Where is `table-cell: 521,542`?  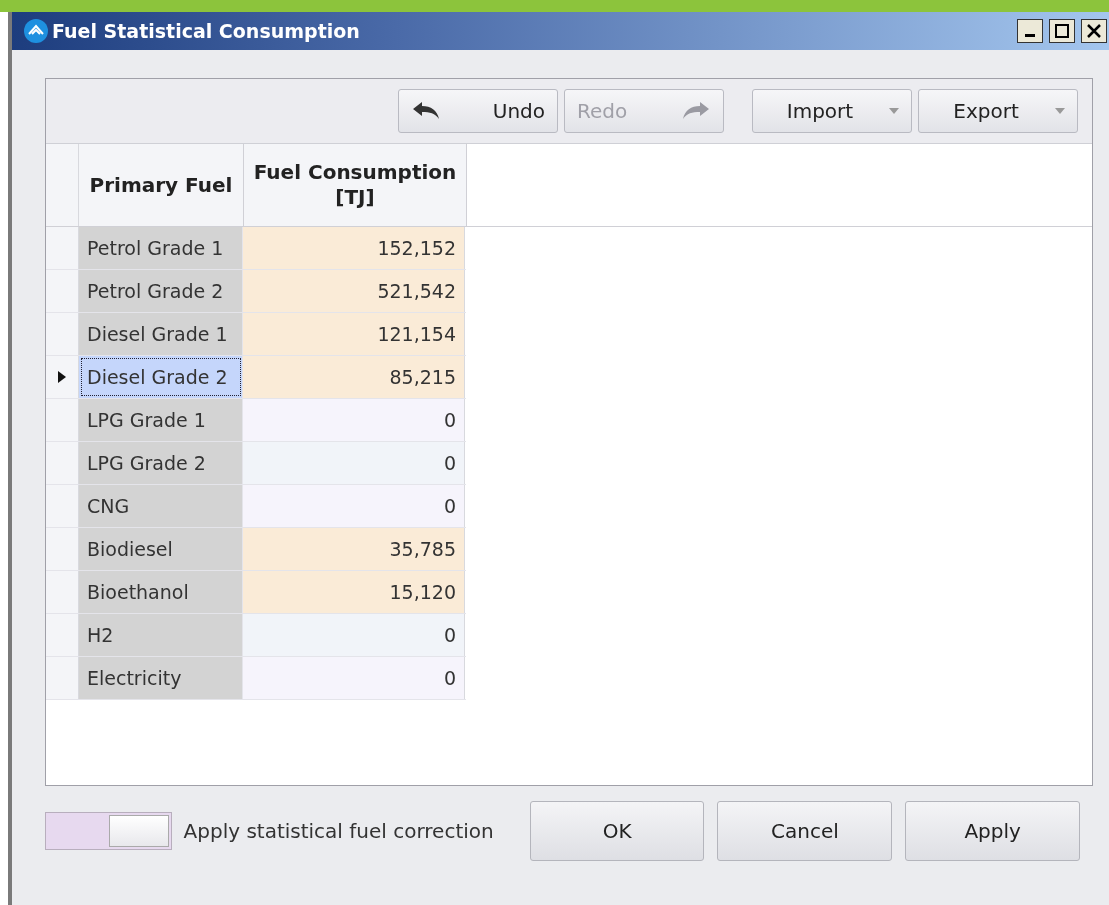
table-cell: 521,542 is located at coordinates (354, 291).